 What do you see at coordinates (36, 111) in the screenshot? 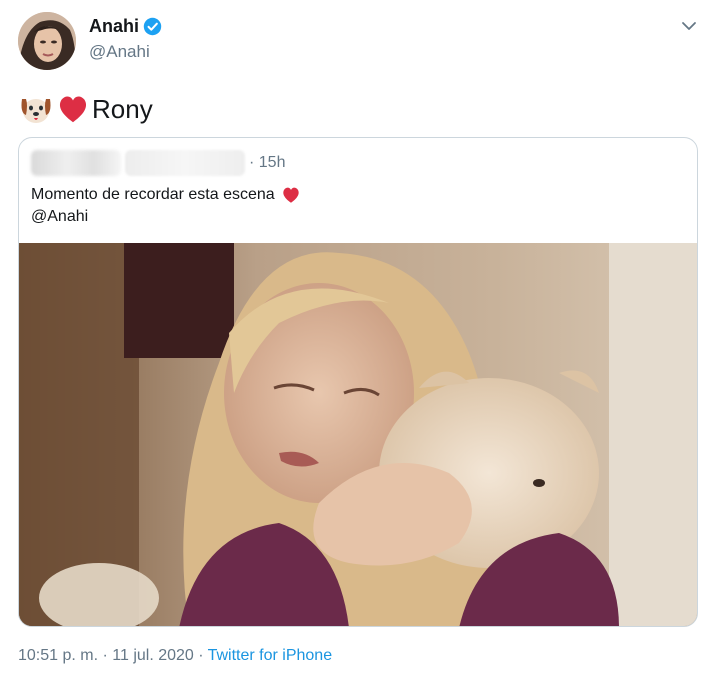
I see `dog-face-emoji-icon` at bounding box center [36, 111].